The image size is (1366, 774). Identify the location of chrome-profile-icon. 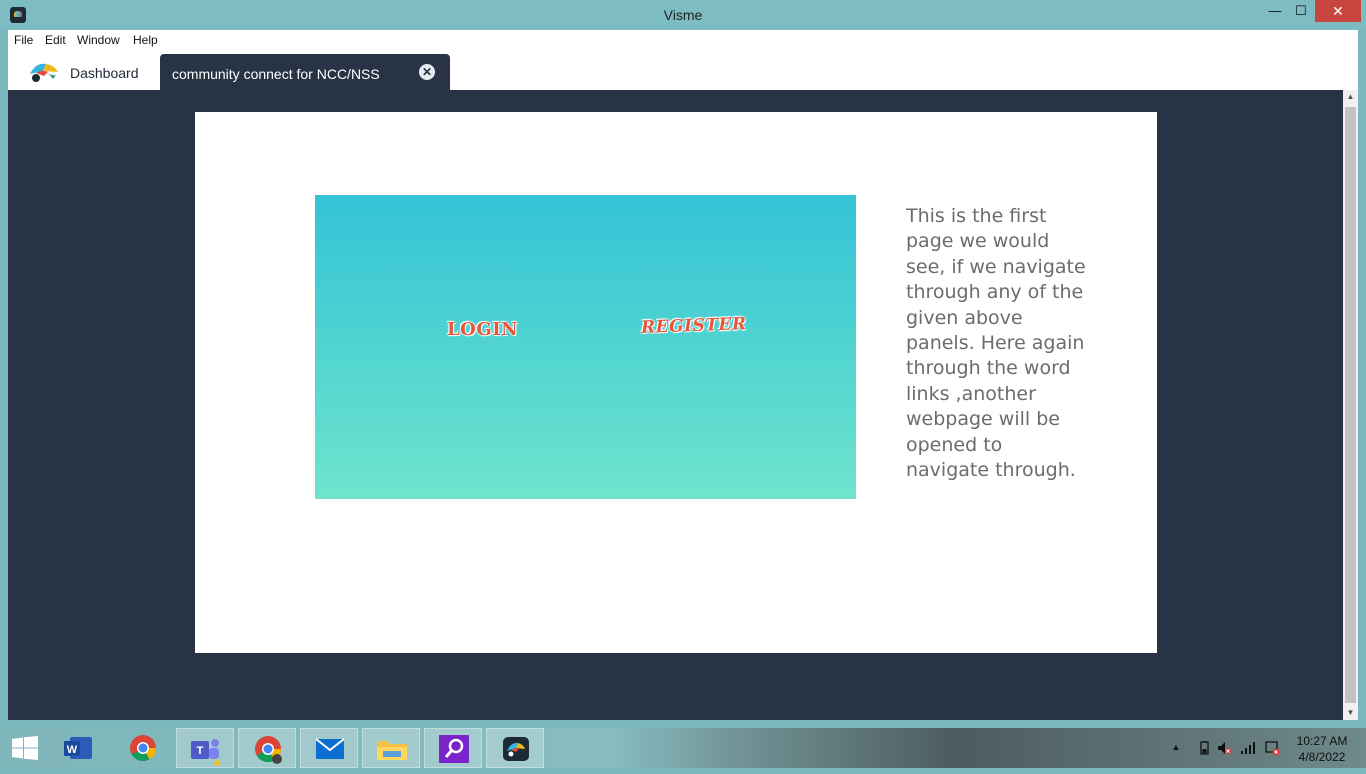
(267, 748).